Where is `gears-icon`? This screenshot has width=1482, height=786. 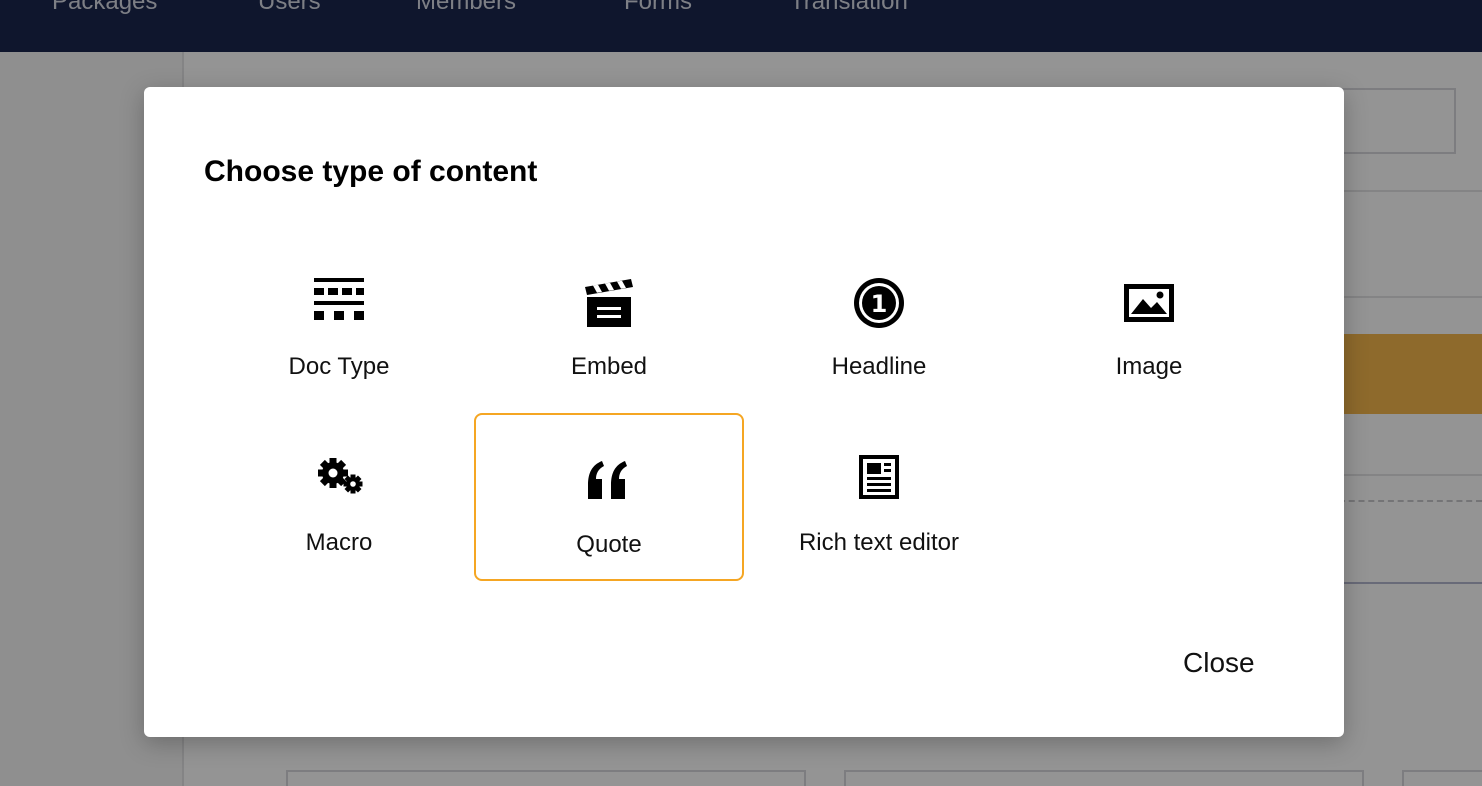 gears-icon is located at coordinates (339, 477).